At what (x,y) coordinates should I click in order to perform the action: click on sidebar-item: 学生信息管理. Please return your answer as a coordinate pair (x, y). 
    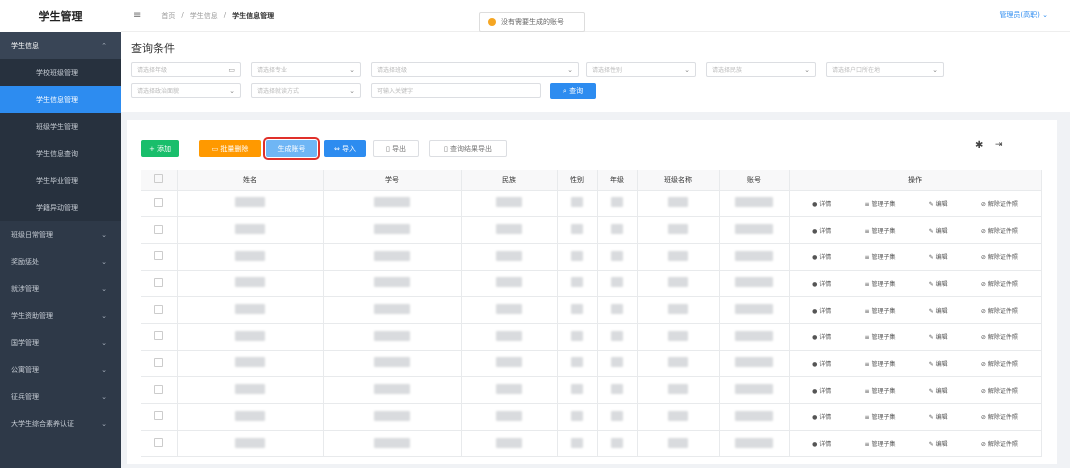
    Looking at the image, I should click on (60, 99).